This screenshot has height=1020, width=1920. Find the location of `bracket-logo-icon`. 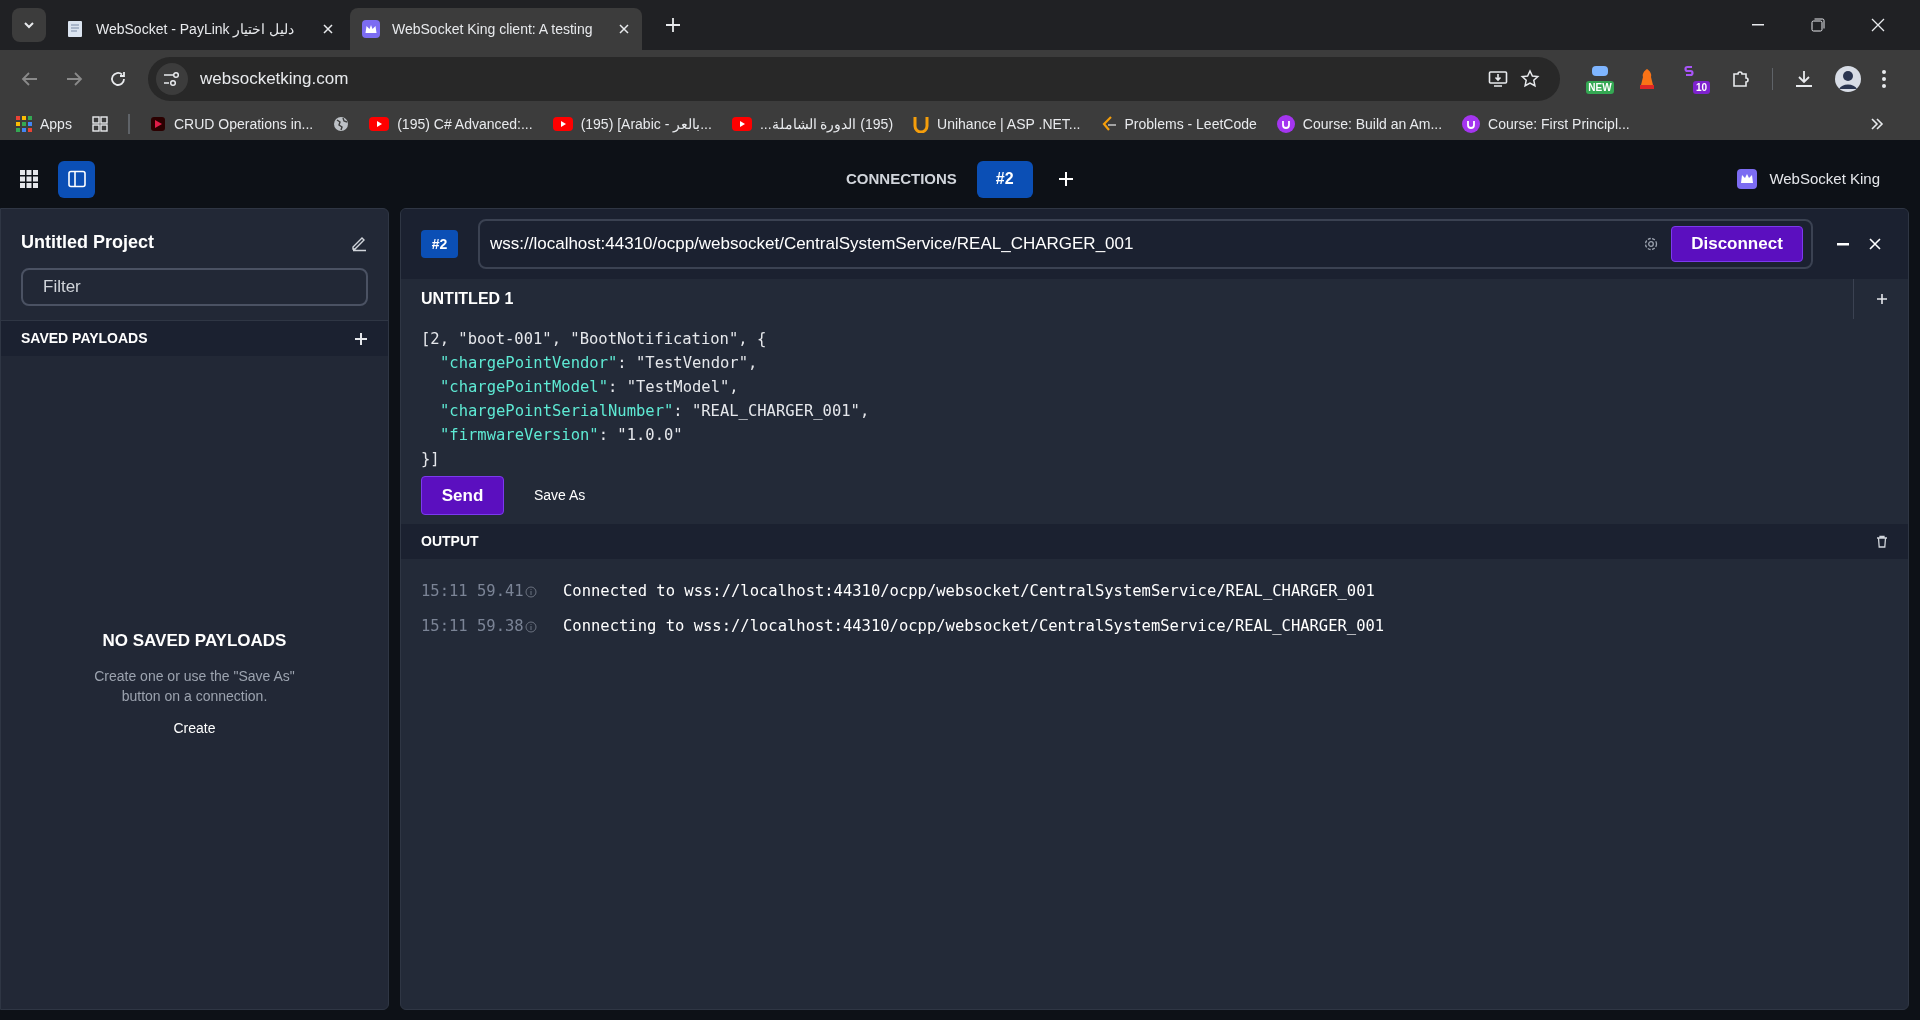

bracket-logo-icon is located at coordinates (1108, 124).